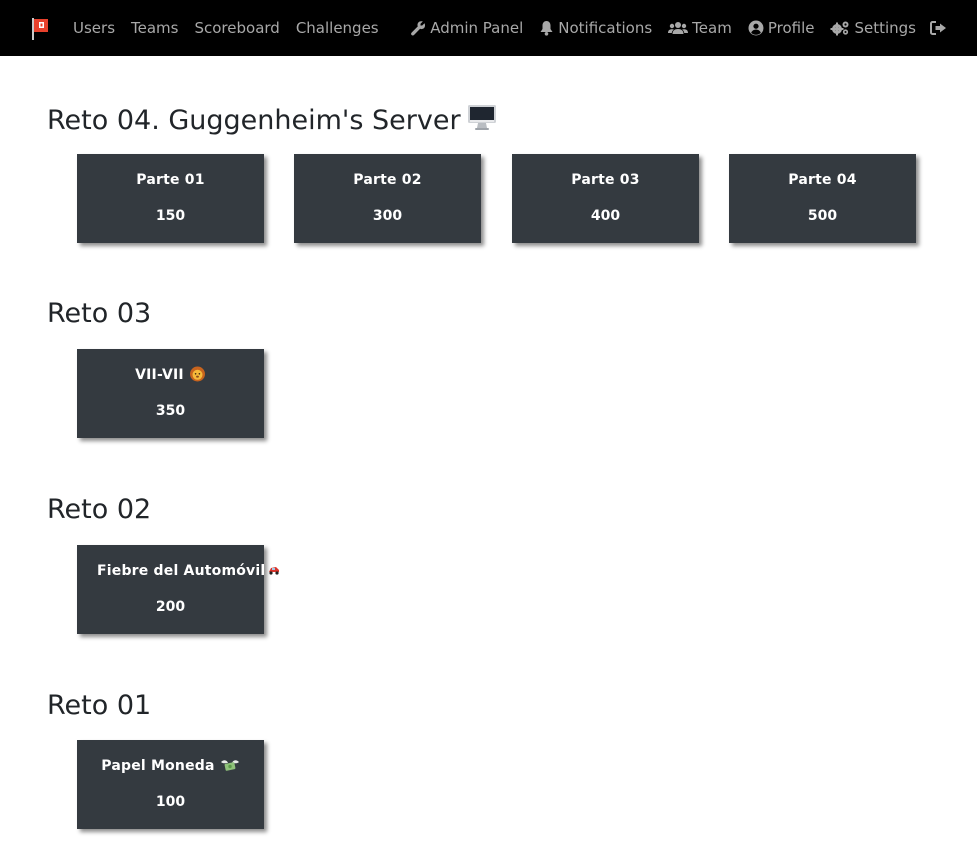 Image resolution: width=977 pixels, height=866 pixels. Describe the element at coordinates (885, 28) in the screenshot. I see `settings-label: Settings` at that location.